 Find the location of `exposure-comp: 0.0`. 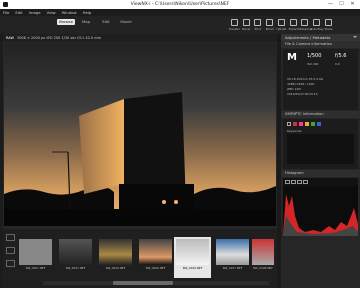

exposure-comp: 0.0 is located at coordinates (337, 64).